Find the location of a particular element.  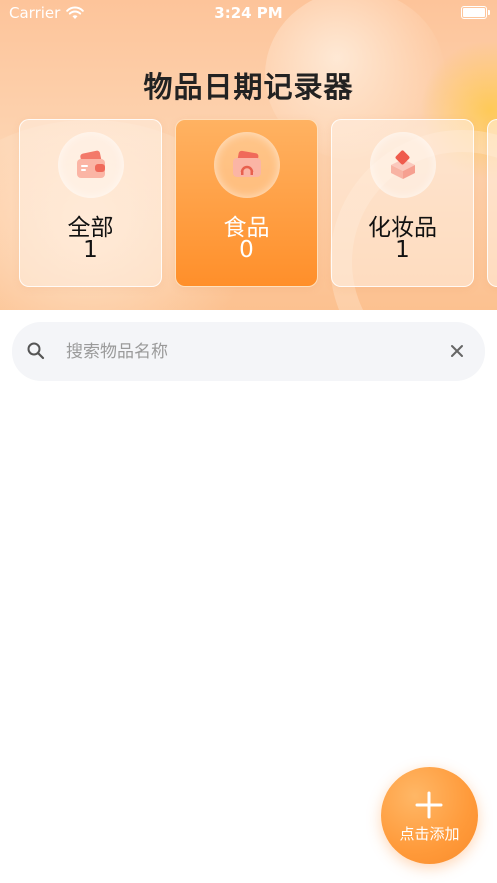

category-card-food: 食品 0 is located at coordinates (246, 203).